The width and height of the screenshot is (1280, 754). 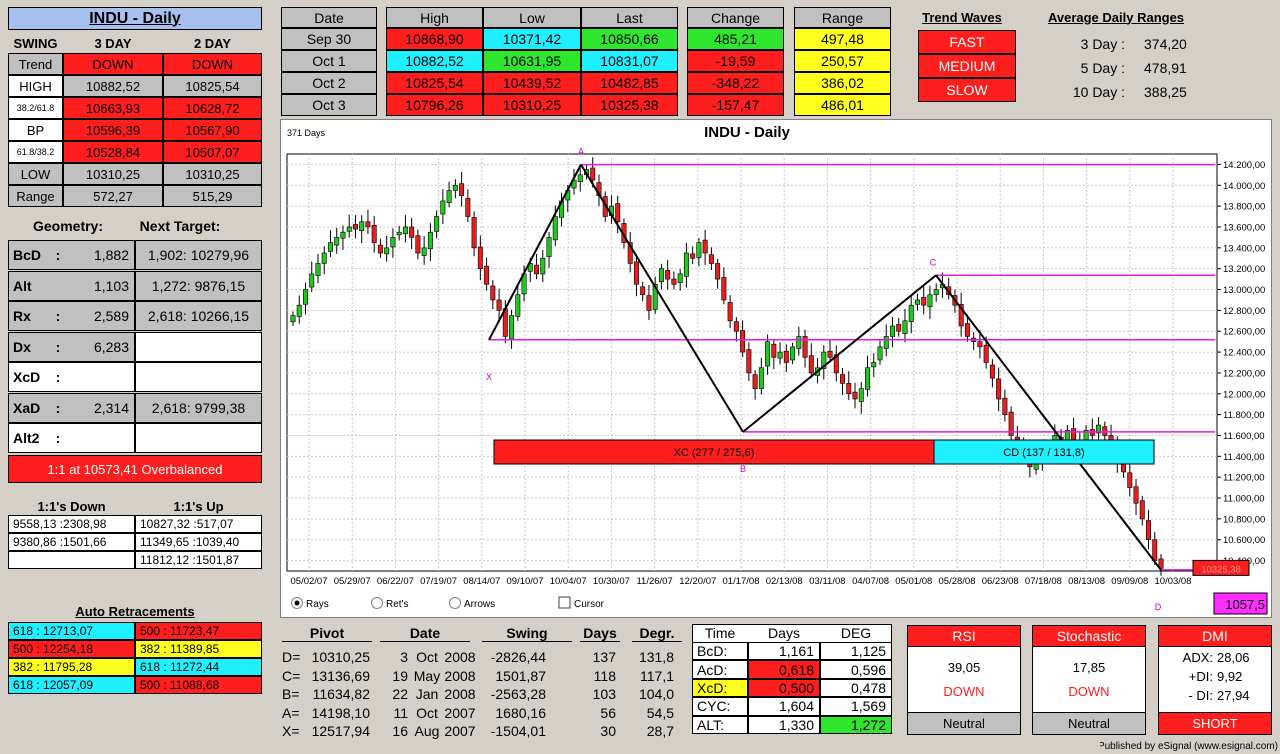 What do you see at coordinates (101, 346) in the screenshot?
I see `geometry-value: 6,283` at bounding box center [101, 346].